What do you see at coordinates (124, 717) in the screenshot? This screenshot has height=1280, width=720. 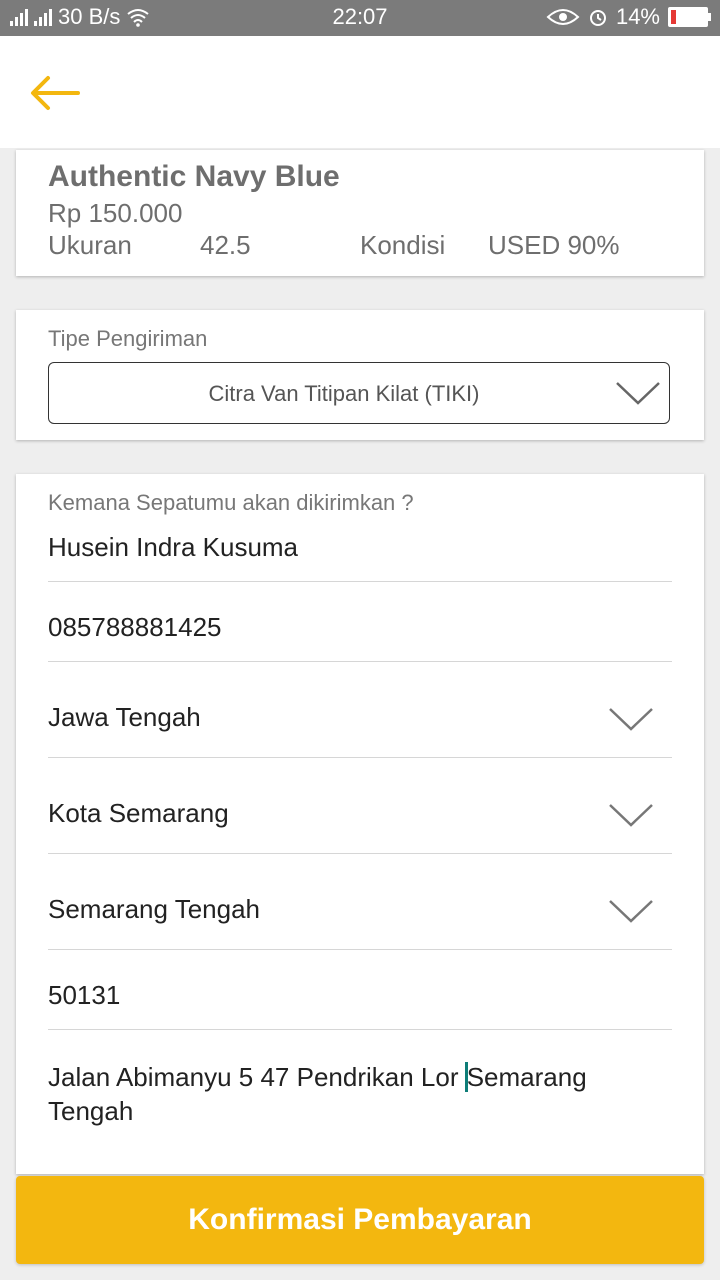 I see `province-value: Jawa Tengah` at bounding box center [124, 717].